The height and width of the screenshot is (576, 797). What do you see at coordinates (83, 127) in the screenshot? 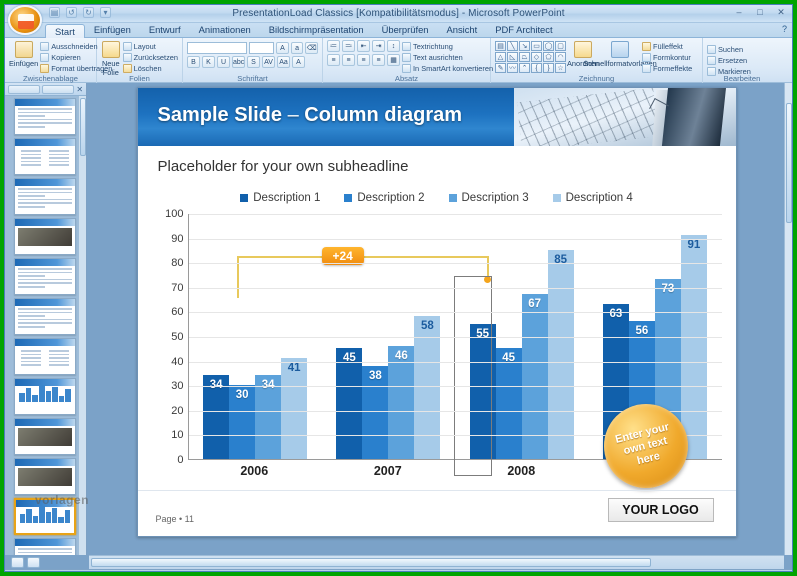
I see `scrollbar-thumb` at bounding box center [83, 127].